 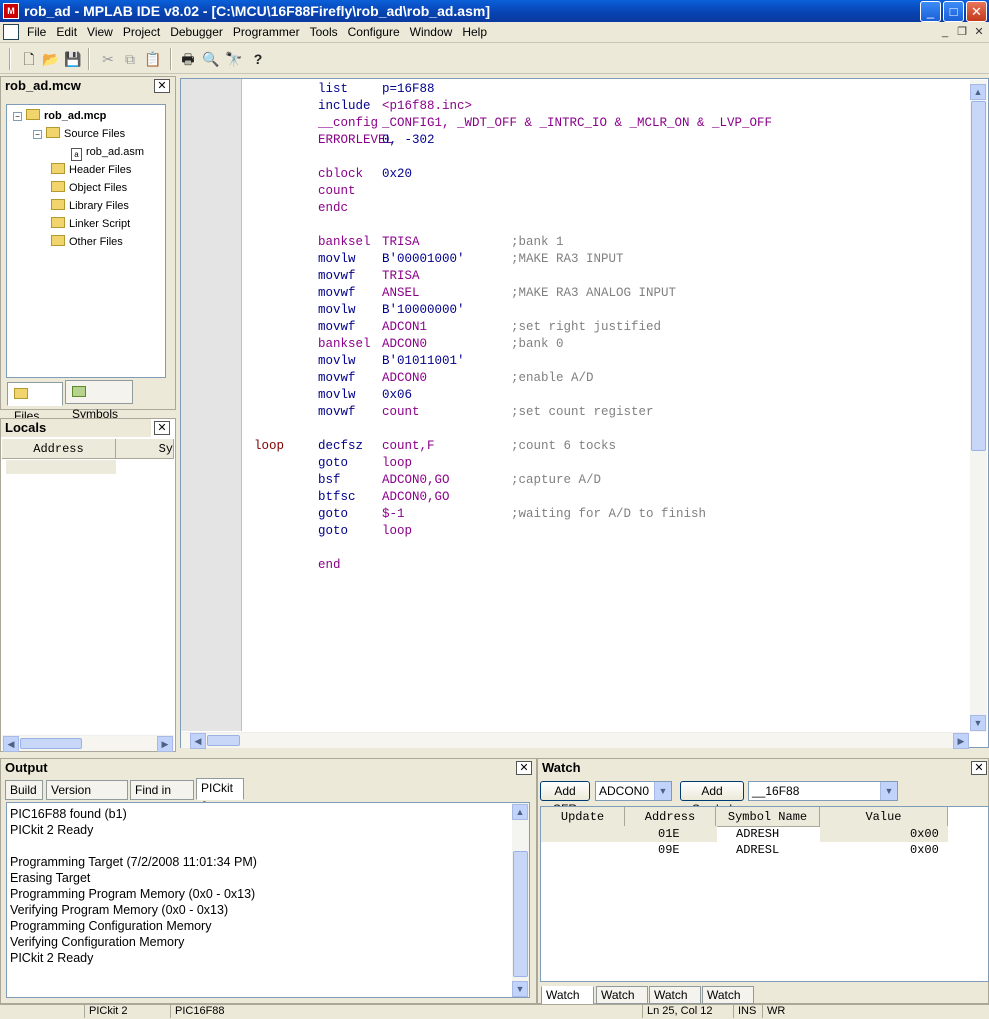 What do you see at coordinates (35, 402) in the screenshot?
I see `tab-files: Files` at bounding box center [35, 402].